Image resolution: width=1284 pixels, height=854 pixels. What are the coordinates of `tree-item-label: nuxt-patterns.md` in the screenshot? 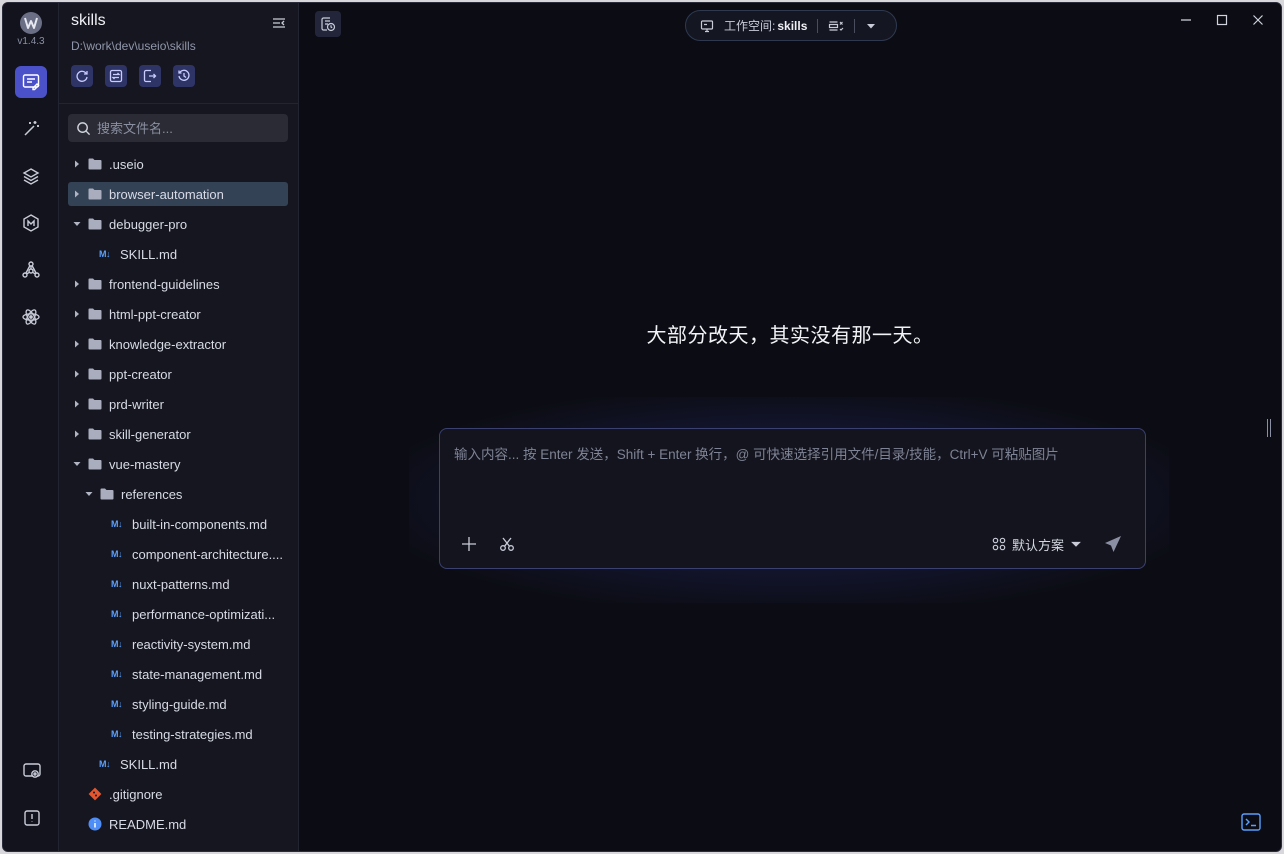 It's located at (181, 584).